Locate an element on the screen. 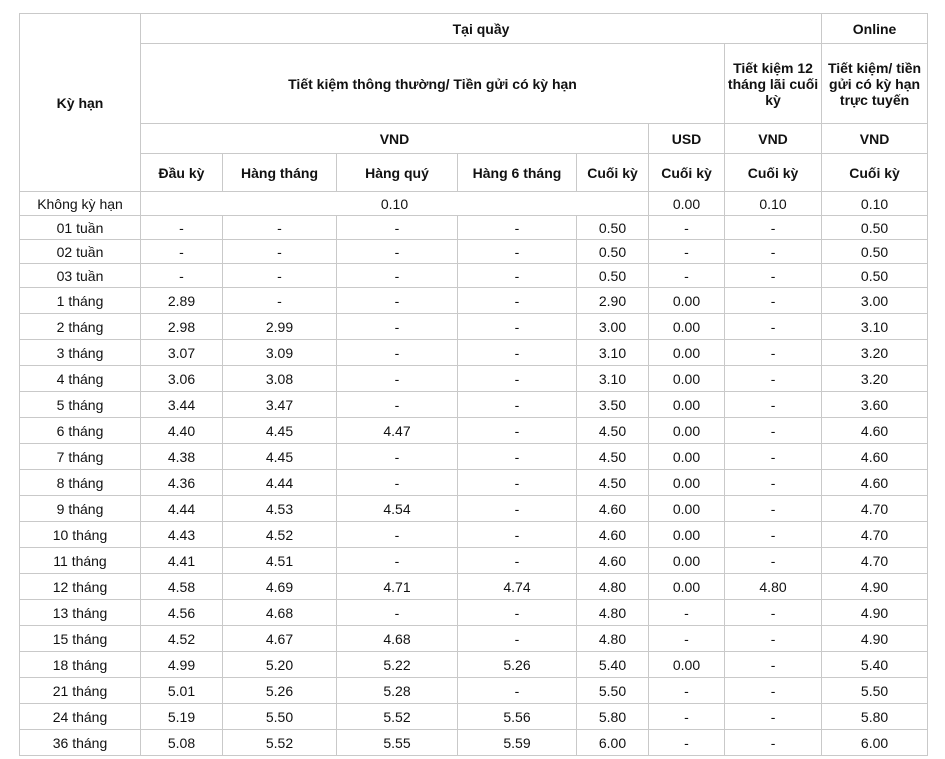  col-cuoi-ky: Cuối kỳ is located at coordinates (612, 172).